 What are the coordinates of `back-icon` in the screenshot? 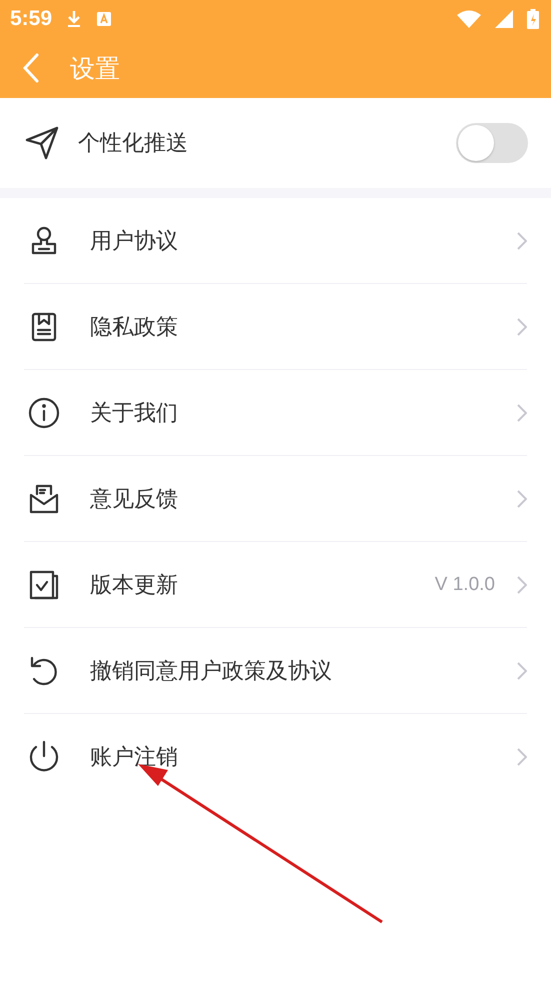 It's located at (31, 68).